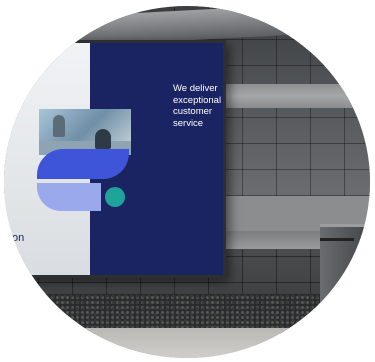 The width and height of the screenshot is (375, 362). I want to click on floor, so click(187, 343).